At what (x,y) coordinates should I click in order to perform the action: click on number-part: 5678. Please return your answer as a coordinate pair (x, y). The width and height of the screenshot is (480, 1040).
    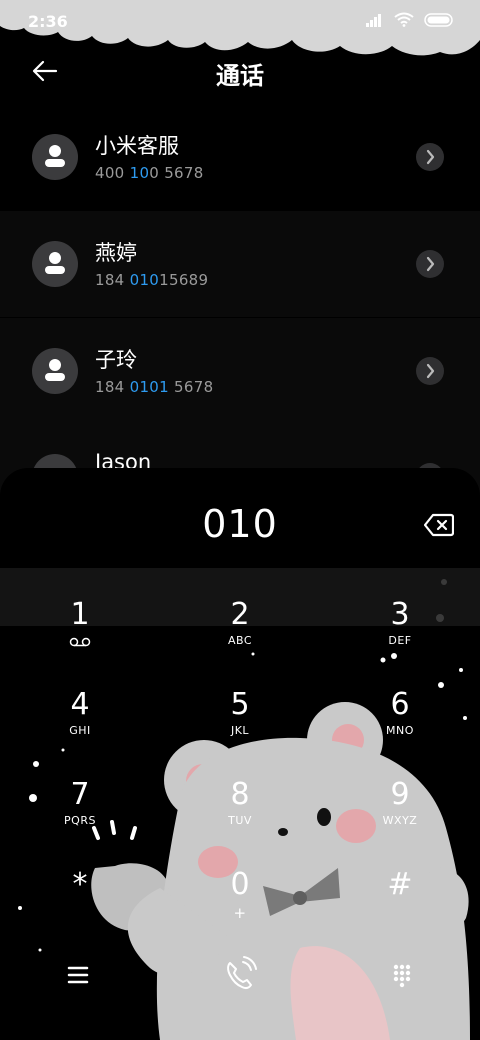
    Looking at the image, I should click on (191, 387).